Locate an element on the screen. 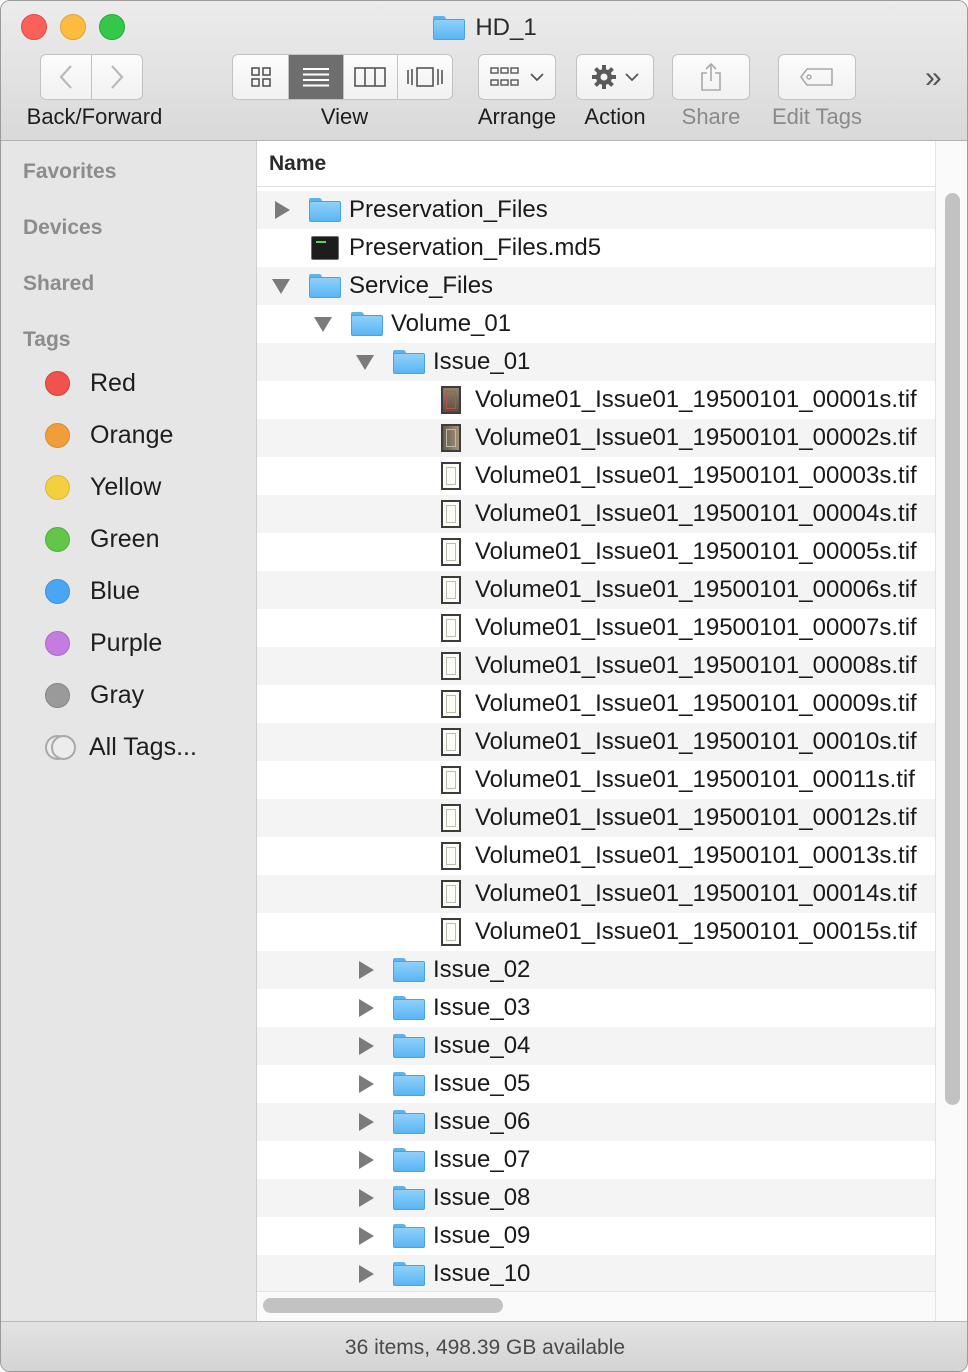 This screenshot has width=968, height=1372. list-item: Volume01_Issue01_19500101_00010s.tif is located at coordinates (596, 742).